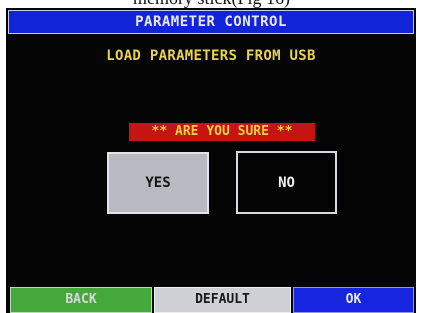  Describe the element at coordinates (211, 56) in the screenshot. I see `dialog-subtitle: LOAD PARAMETERS FROM USB` at that location.